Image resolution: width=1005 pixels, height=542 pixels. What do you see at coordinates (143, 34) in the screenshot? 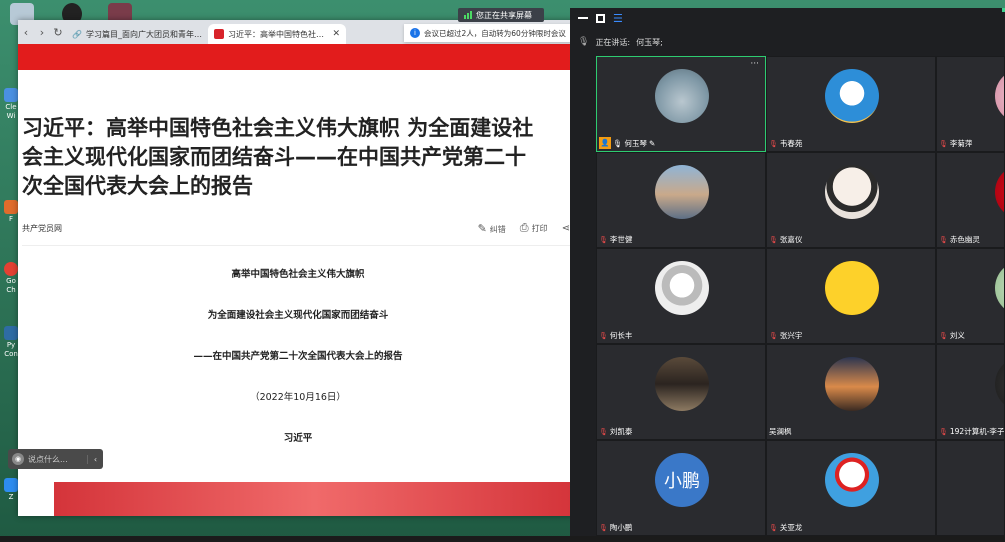
I see `tab-title: 学习篇目_面向广大团员和青年开展` at bounding box center [143, 34].